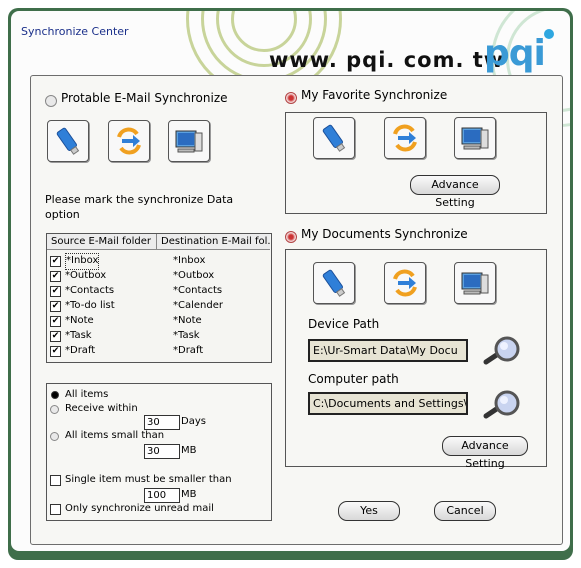 The height and width of the screenshot is (568, 581). Describe the element at coordinates (55, 509) in the screenshot. I see `unread-only-checkbox` at that location.